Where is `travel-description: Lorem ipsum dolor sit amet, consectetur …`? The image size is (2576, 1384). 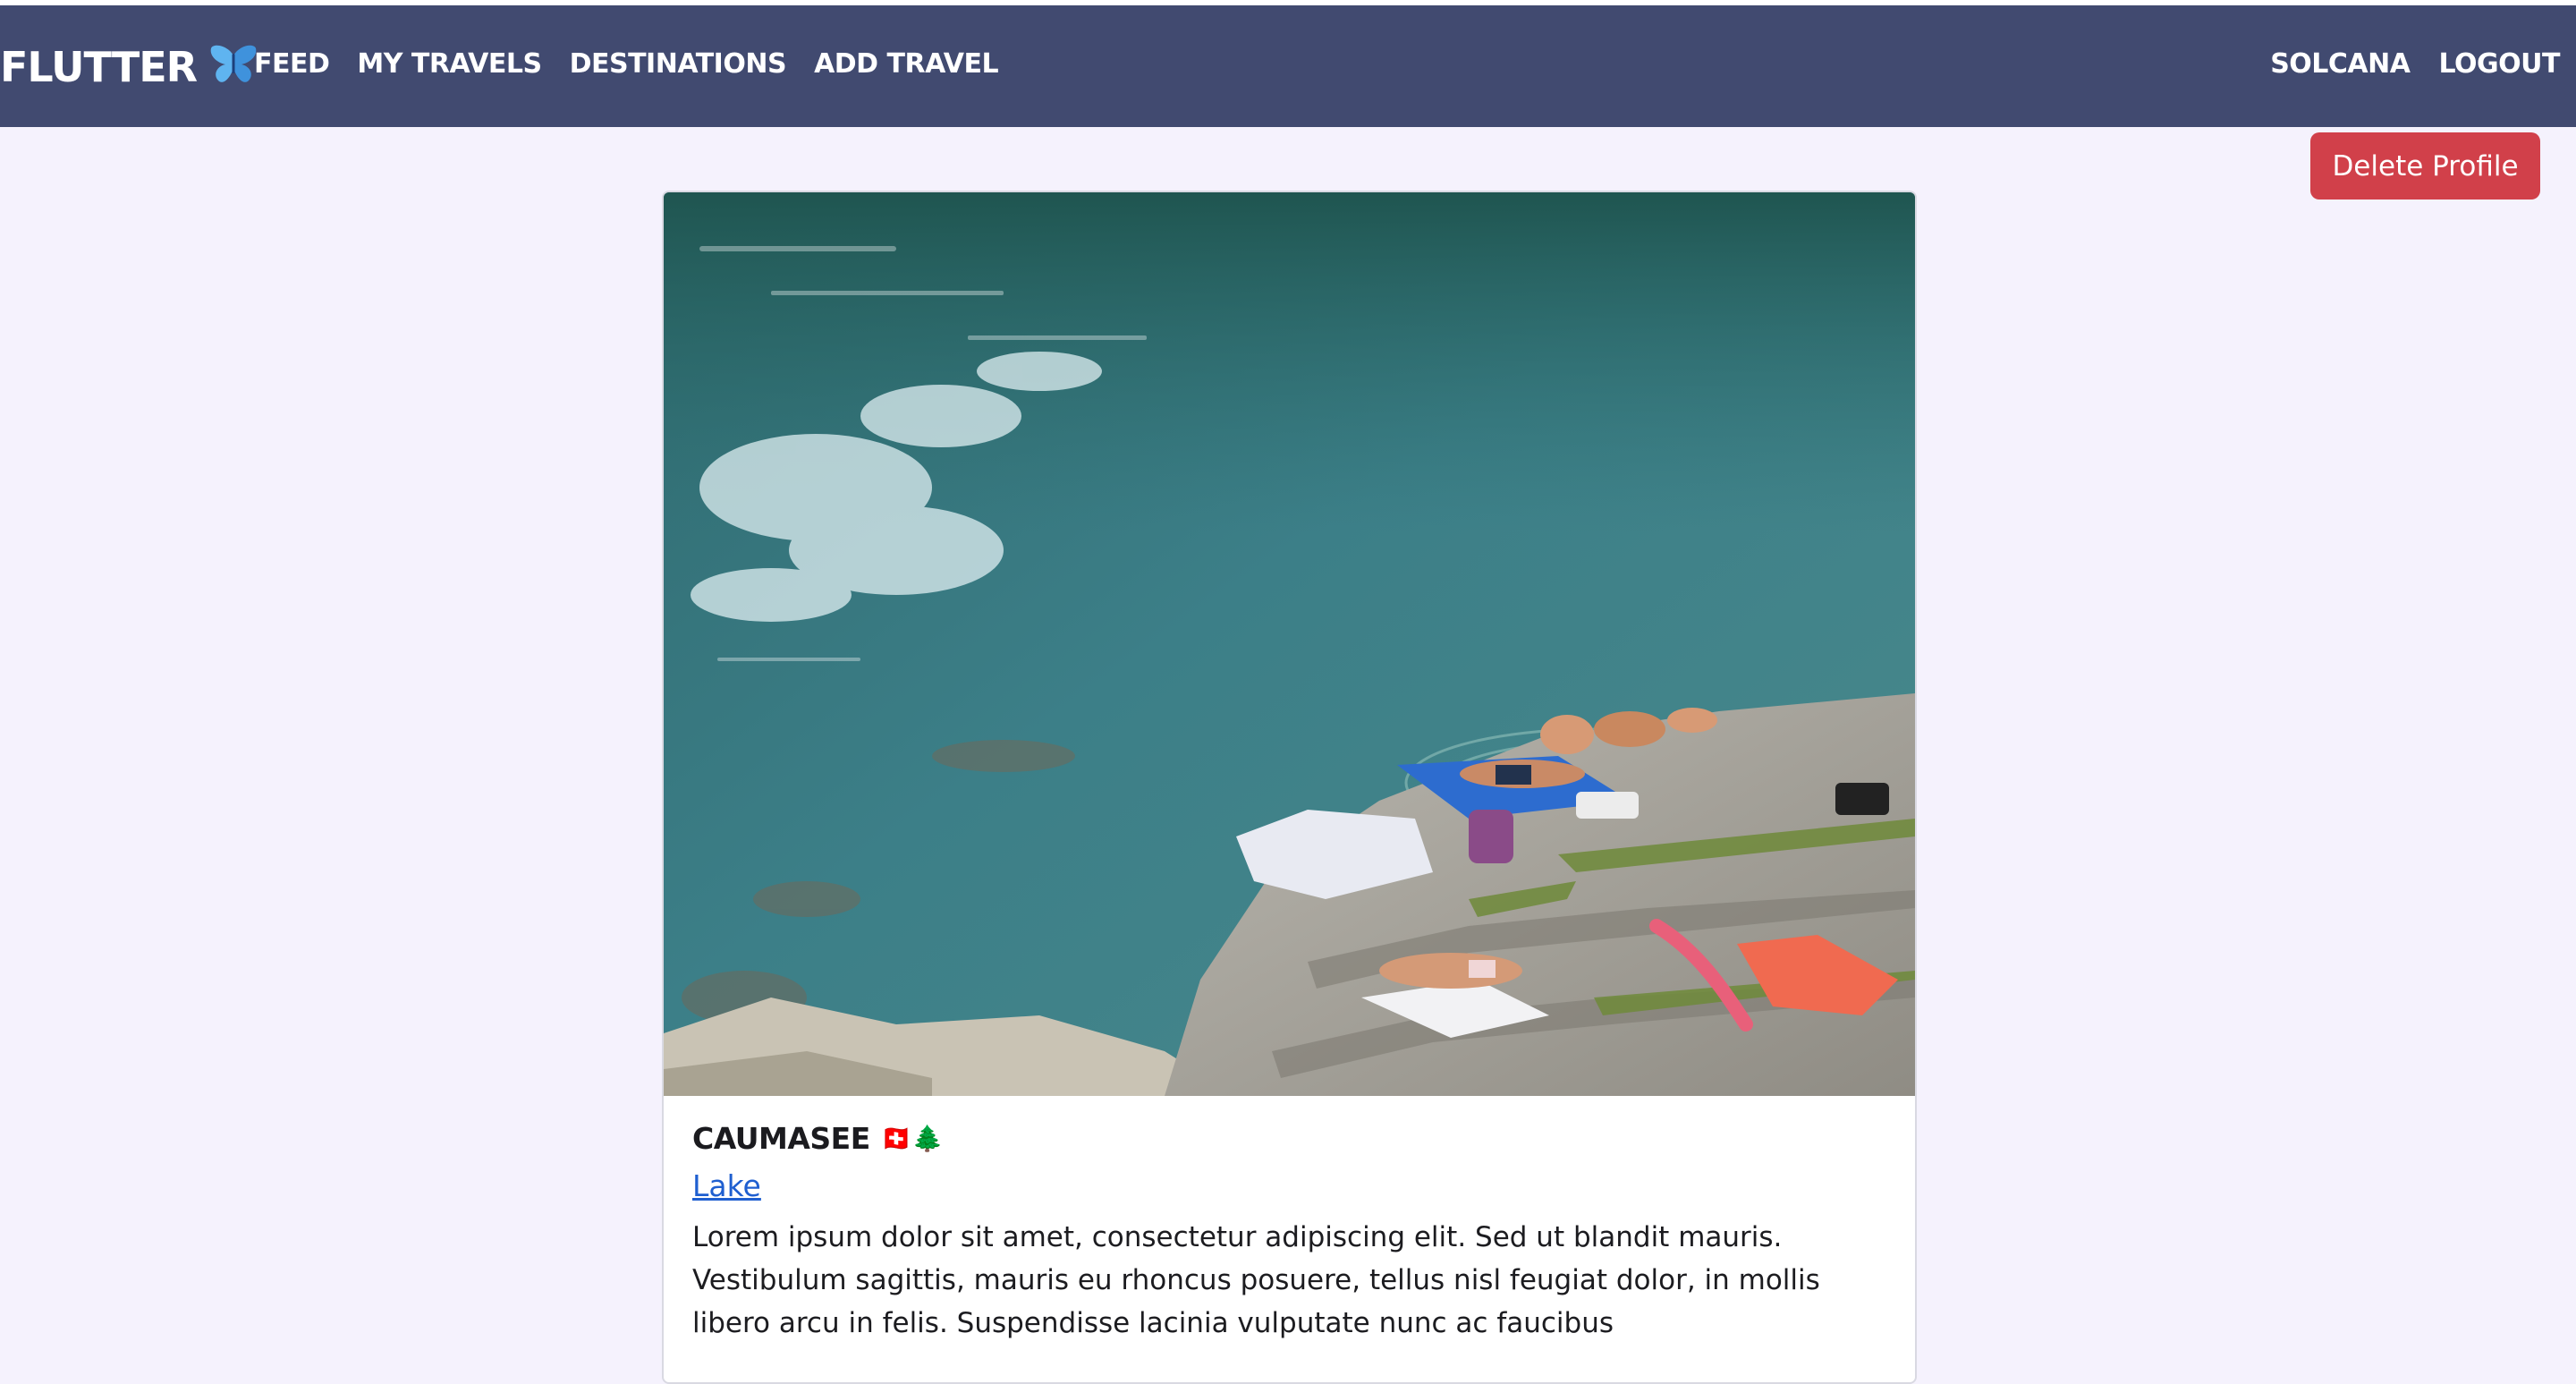
travel-description: Lorem ipsum dolor sit amet, consectetur … is located at coordinates (1256, 1280).